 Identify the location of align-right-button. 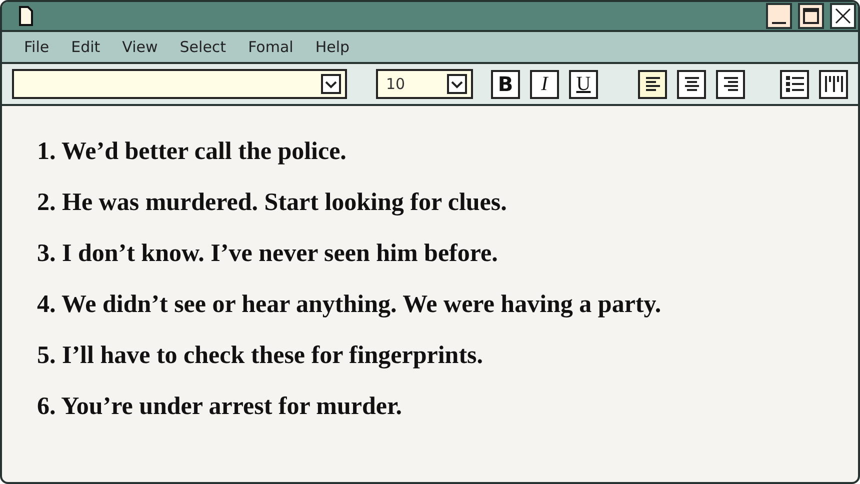
(730, 84).